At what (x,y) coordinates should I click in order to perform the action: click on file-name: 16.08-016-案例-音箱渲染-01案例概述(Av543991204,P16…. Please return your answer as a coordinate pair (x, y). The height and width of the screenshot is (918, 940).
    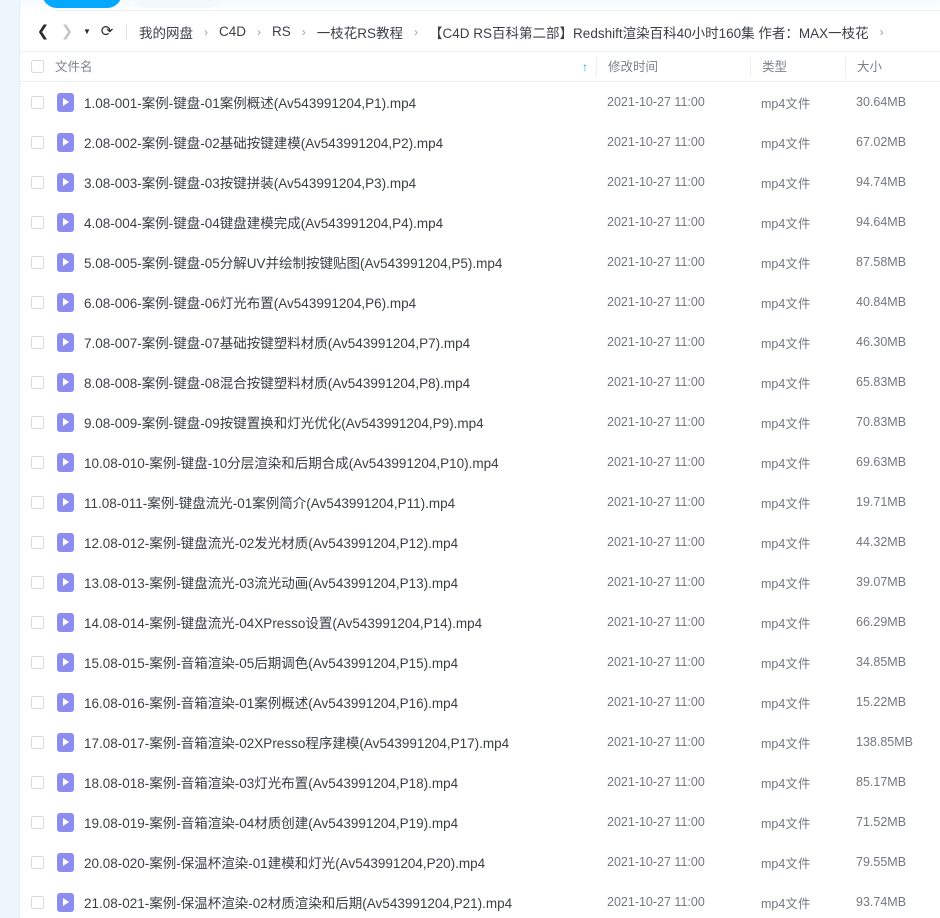
    Looking at the image, I should click on (335, 702).